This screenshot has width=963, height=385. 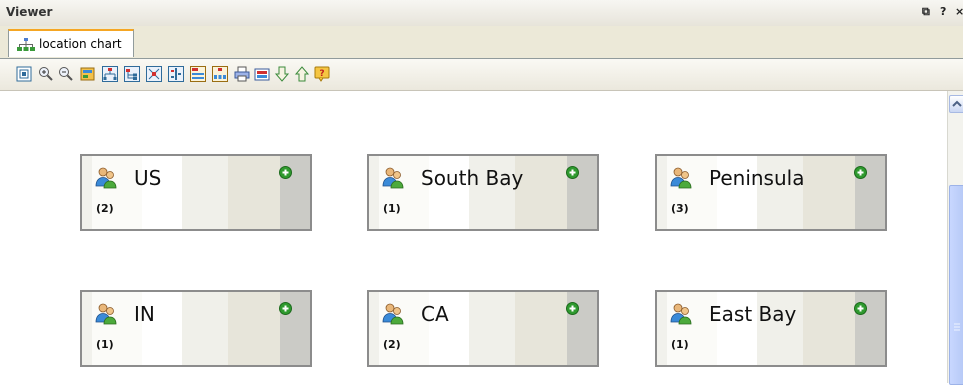 What do you see at coordinates (483, 192) in the screenshot?
I see `node-south-bay: South Bay (1)` at bounding box center [483, 192].